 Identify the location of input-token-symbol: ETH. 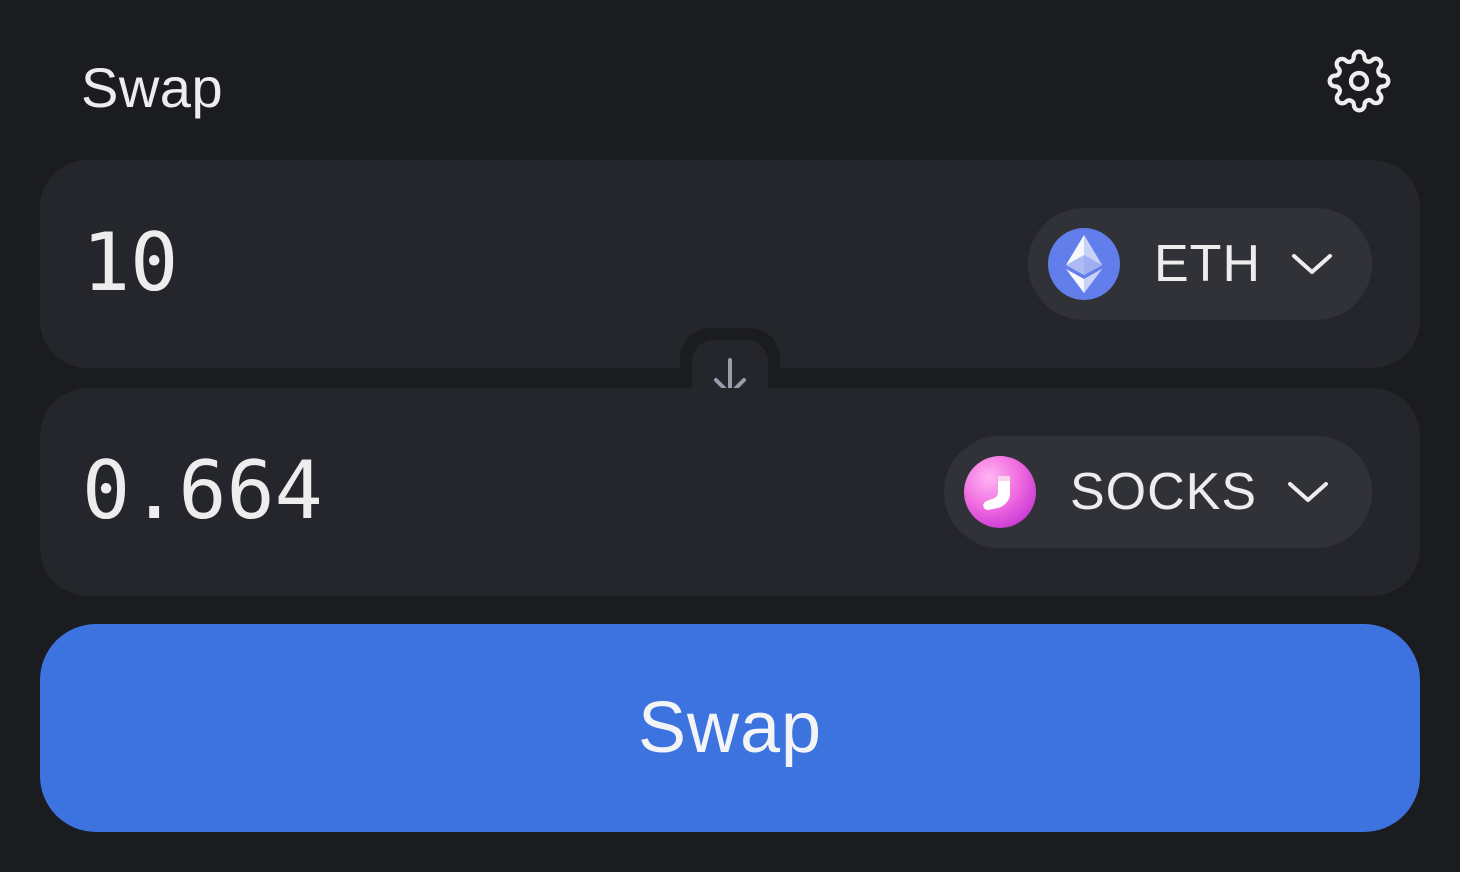
(1207, 264).